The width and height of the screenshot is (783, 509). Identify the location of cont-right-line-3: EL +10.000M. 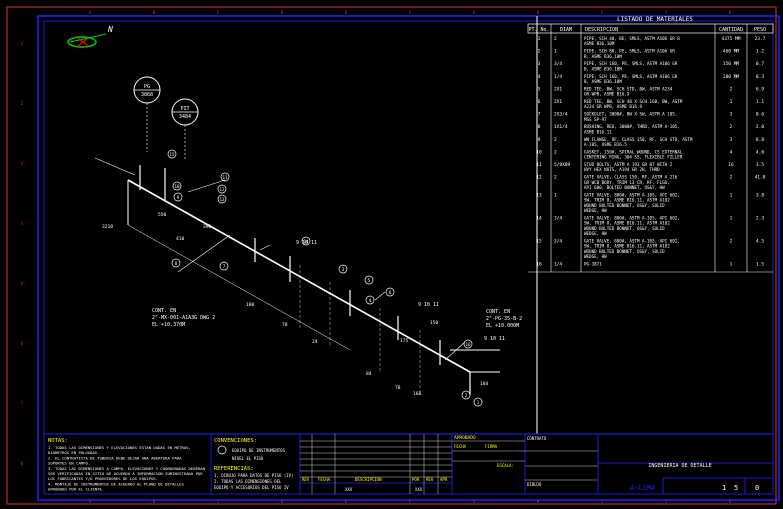
(502, 326).